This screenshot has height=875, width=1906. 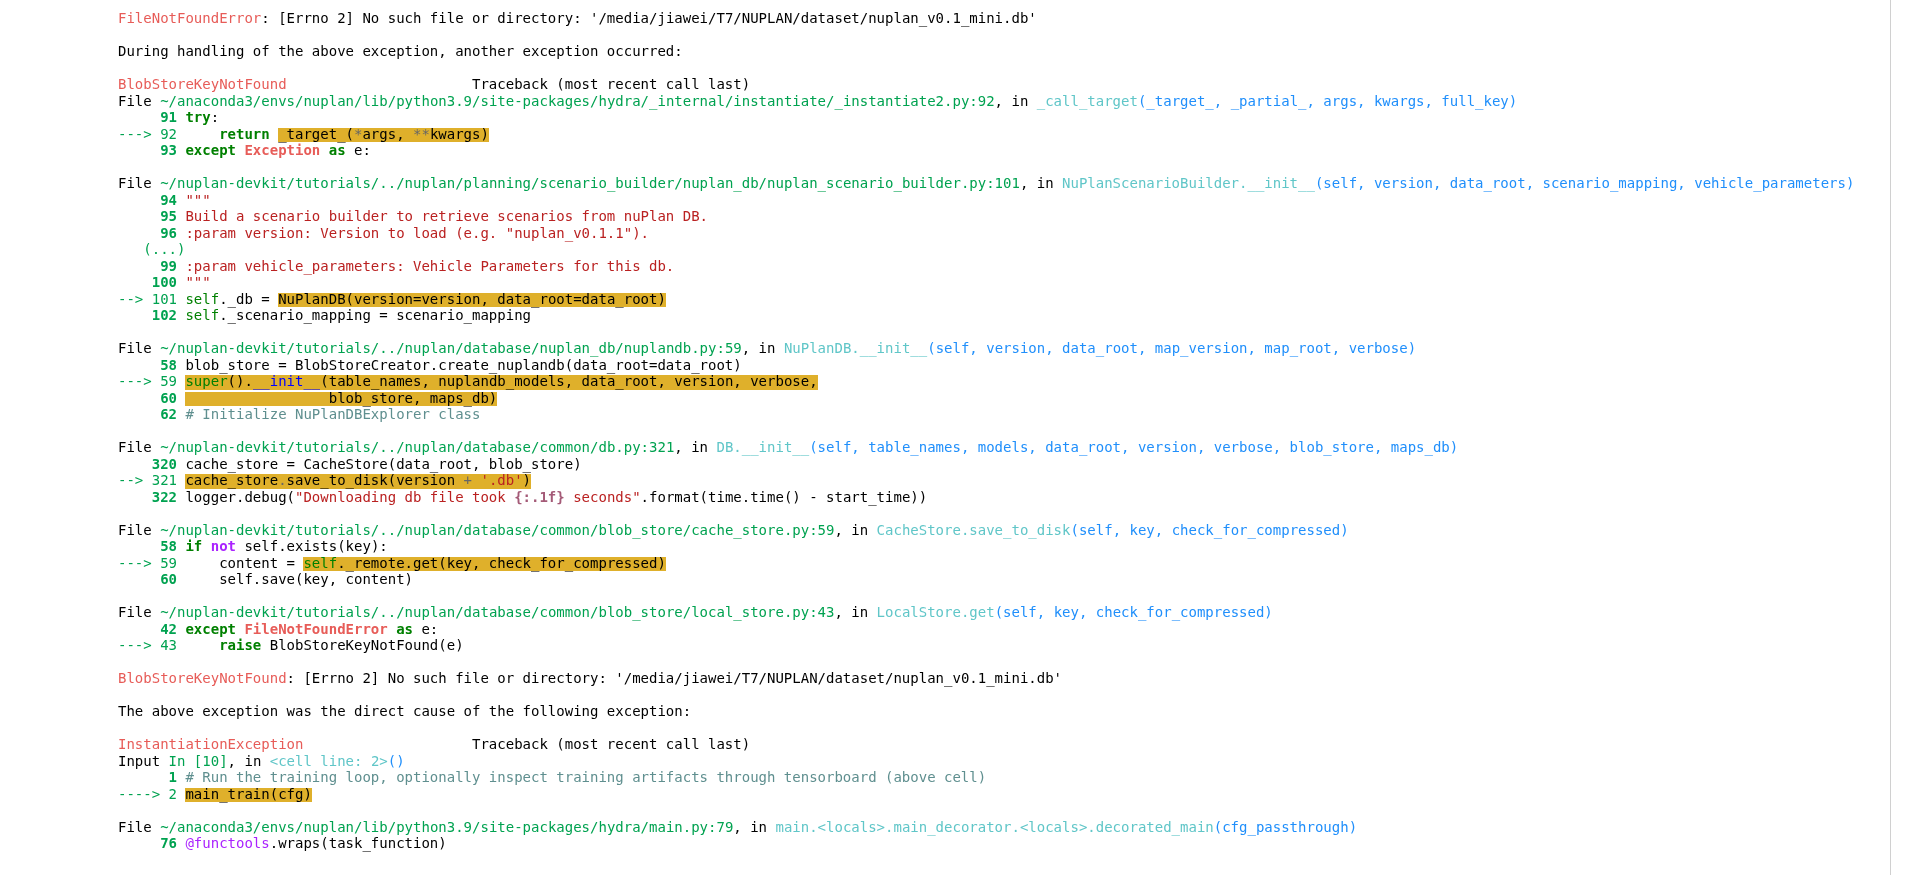 I want to click on line-number: 320, so click(x=164, y=463).